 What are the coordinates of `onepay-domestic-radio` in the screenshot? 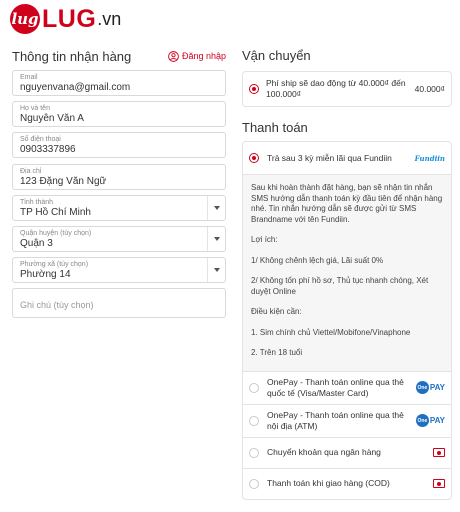 It's located at (254, 420).